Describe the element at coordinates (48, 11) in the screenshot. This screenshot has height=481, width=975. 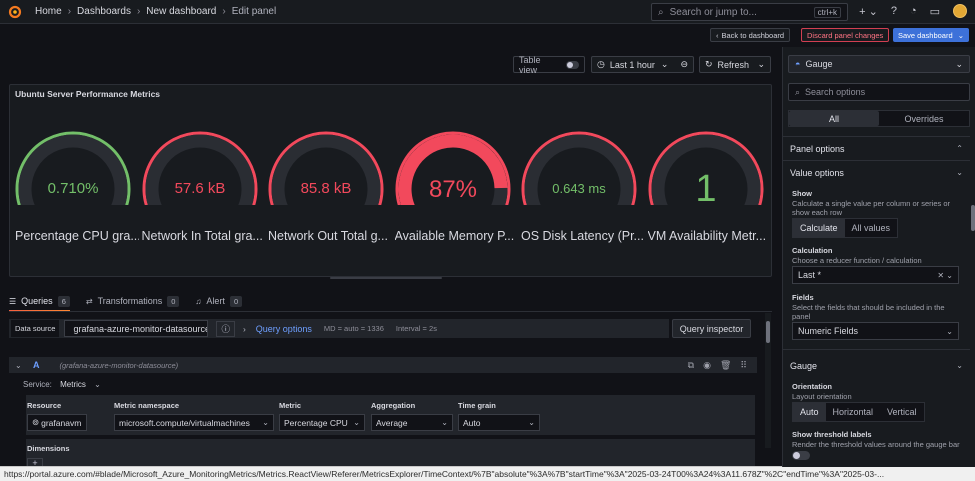
I see `breadcrumb-home: Home` at that location.